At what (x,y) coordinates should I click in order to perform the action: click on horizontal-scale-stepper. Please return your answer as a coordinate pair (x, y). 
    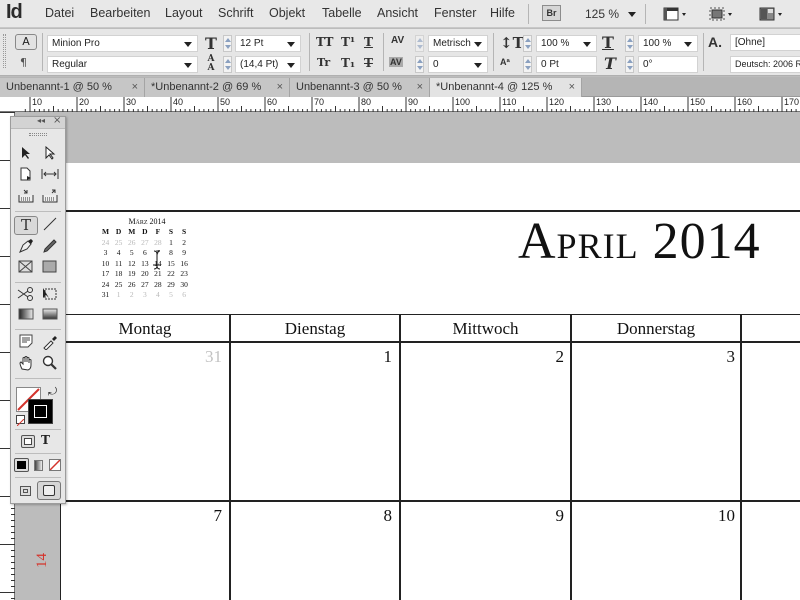
    Looking at the image, I should click on (629, 43).